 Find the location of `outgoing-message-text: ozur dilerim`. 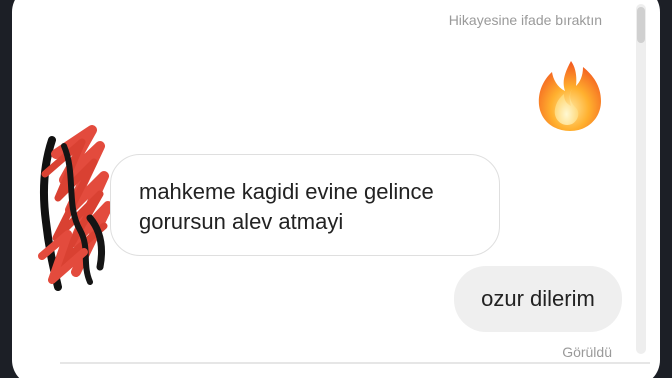

outgoing-message-text: ozur dilerim is located at coordinates (538, 298).